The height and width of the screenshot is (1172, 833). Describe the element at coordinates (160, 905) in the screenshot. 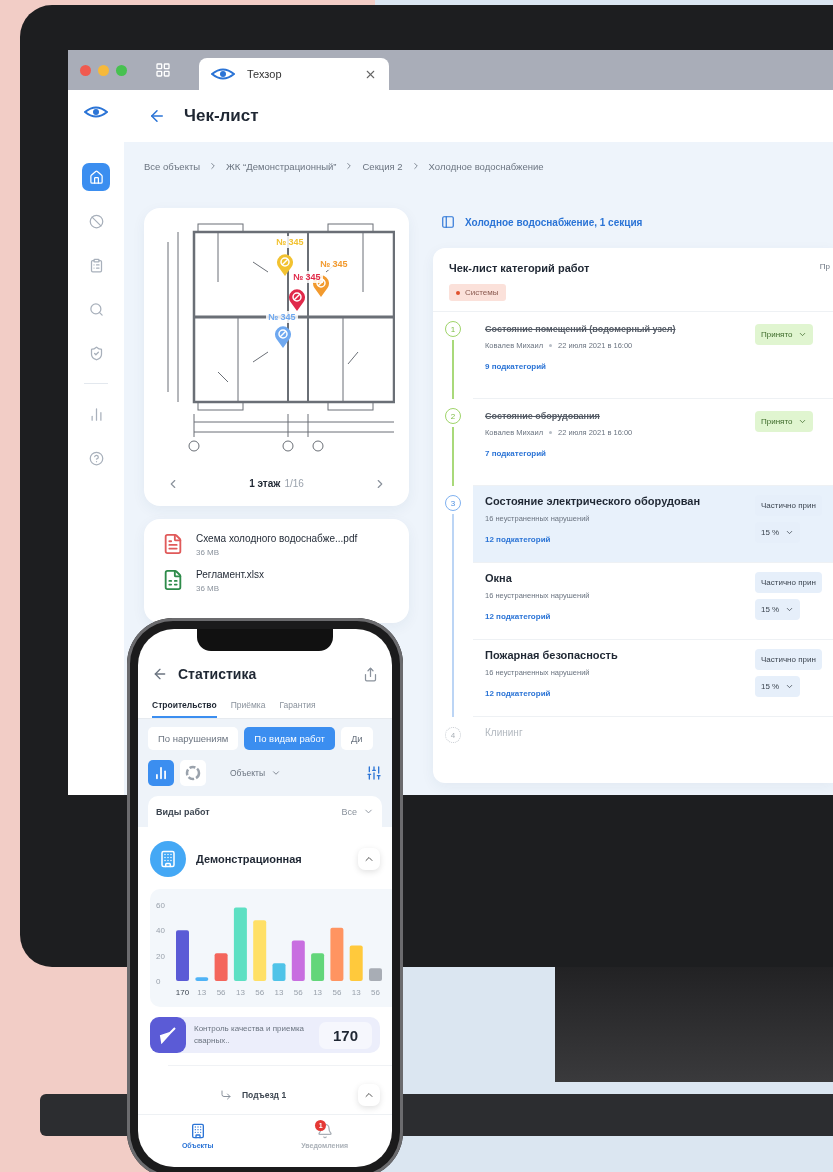

I see `axis-tick: 60` at that location.